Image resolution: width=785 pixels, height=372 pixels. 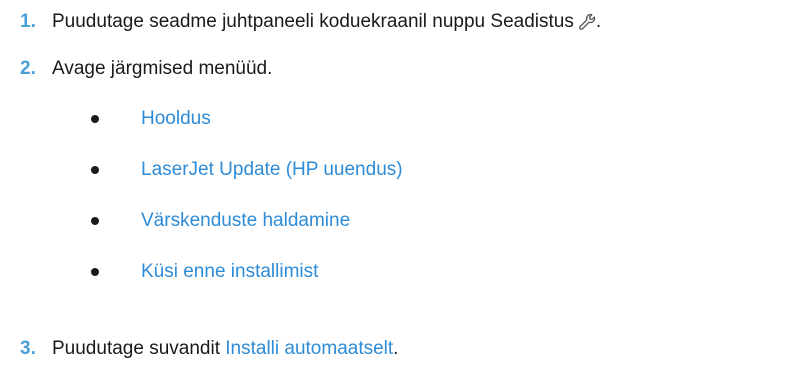 I want to click on menu-link-hooldus: Hooldus, so click(x=176, y=119).